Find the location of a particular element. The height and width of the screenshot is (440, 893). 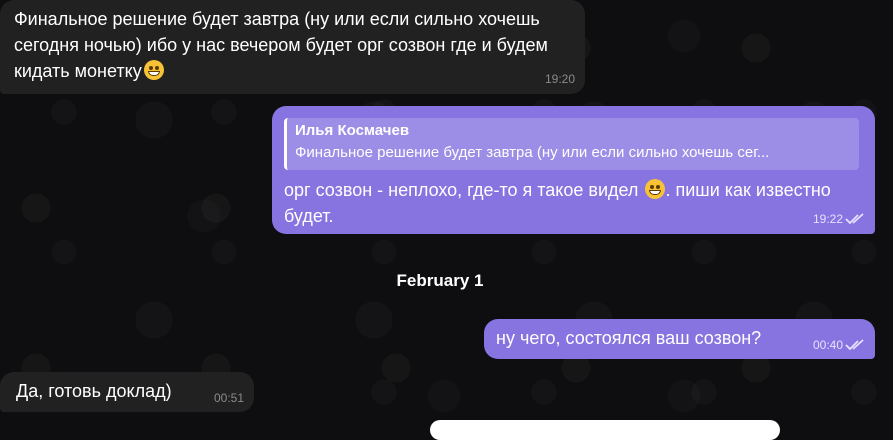

grinning-face-emoji is located at coordinates (655, 189).